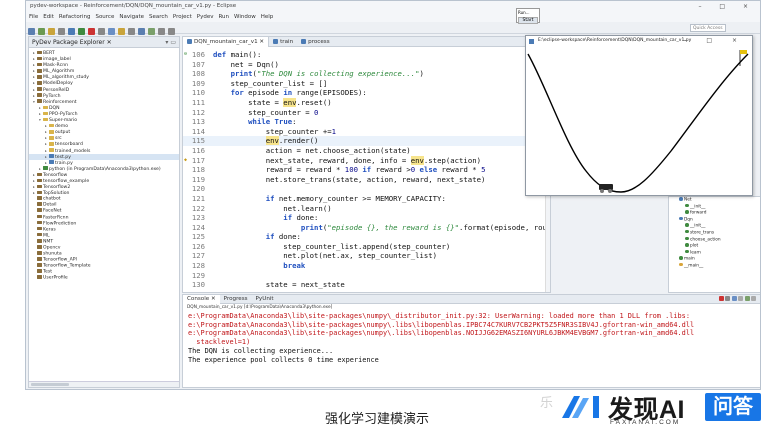  I want to click on menu-item-run: Run, so click(223, 17).